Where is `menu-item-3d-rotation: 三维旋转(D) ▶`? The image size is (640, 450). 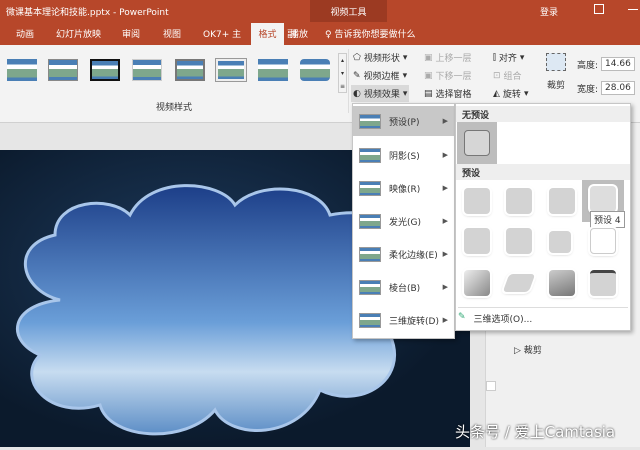
menu-item-3d-rotation: 三维旋转(D) ▶ is located at coordinates (403, 320).